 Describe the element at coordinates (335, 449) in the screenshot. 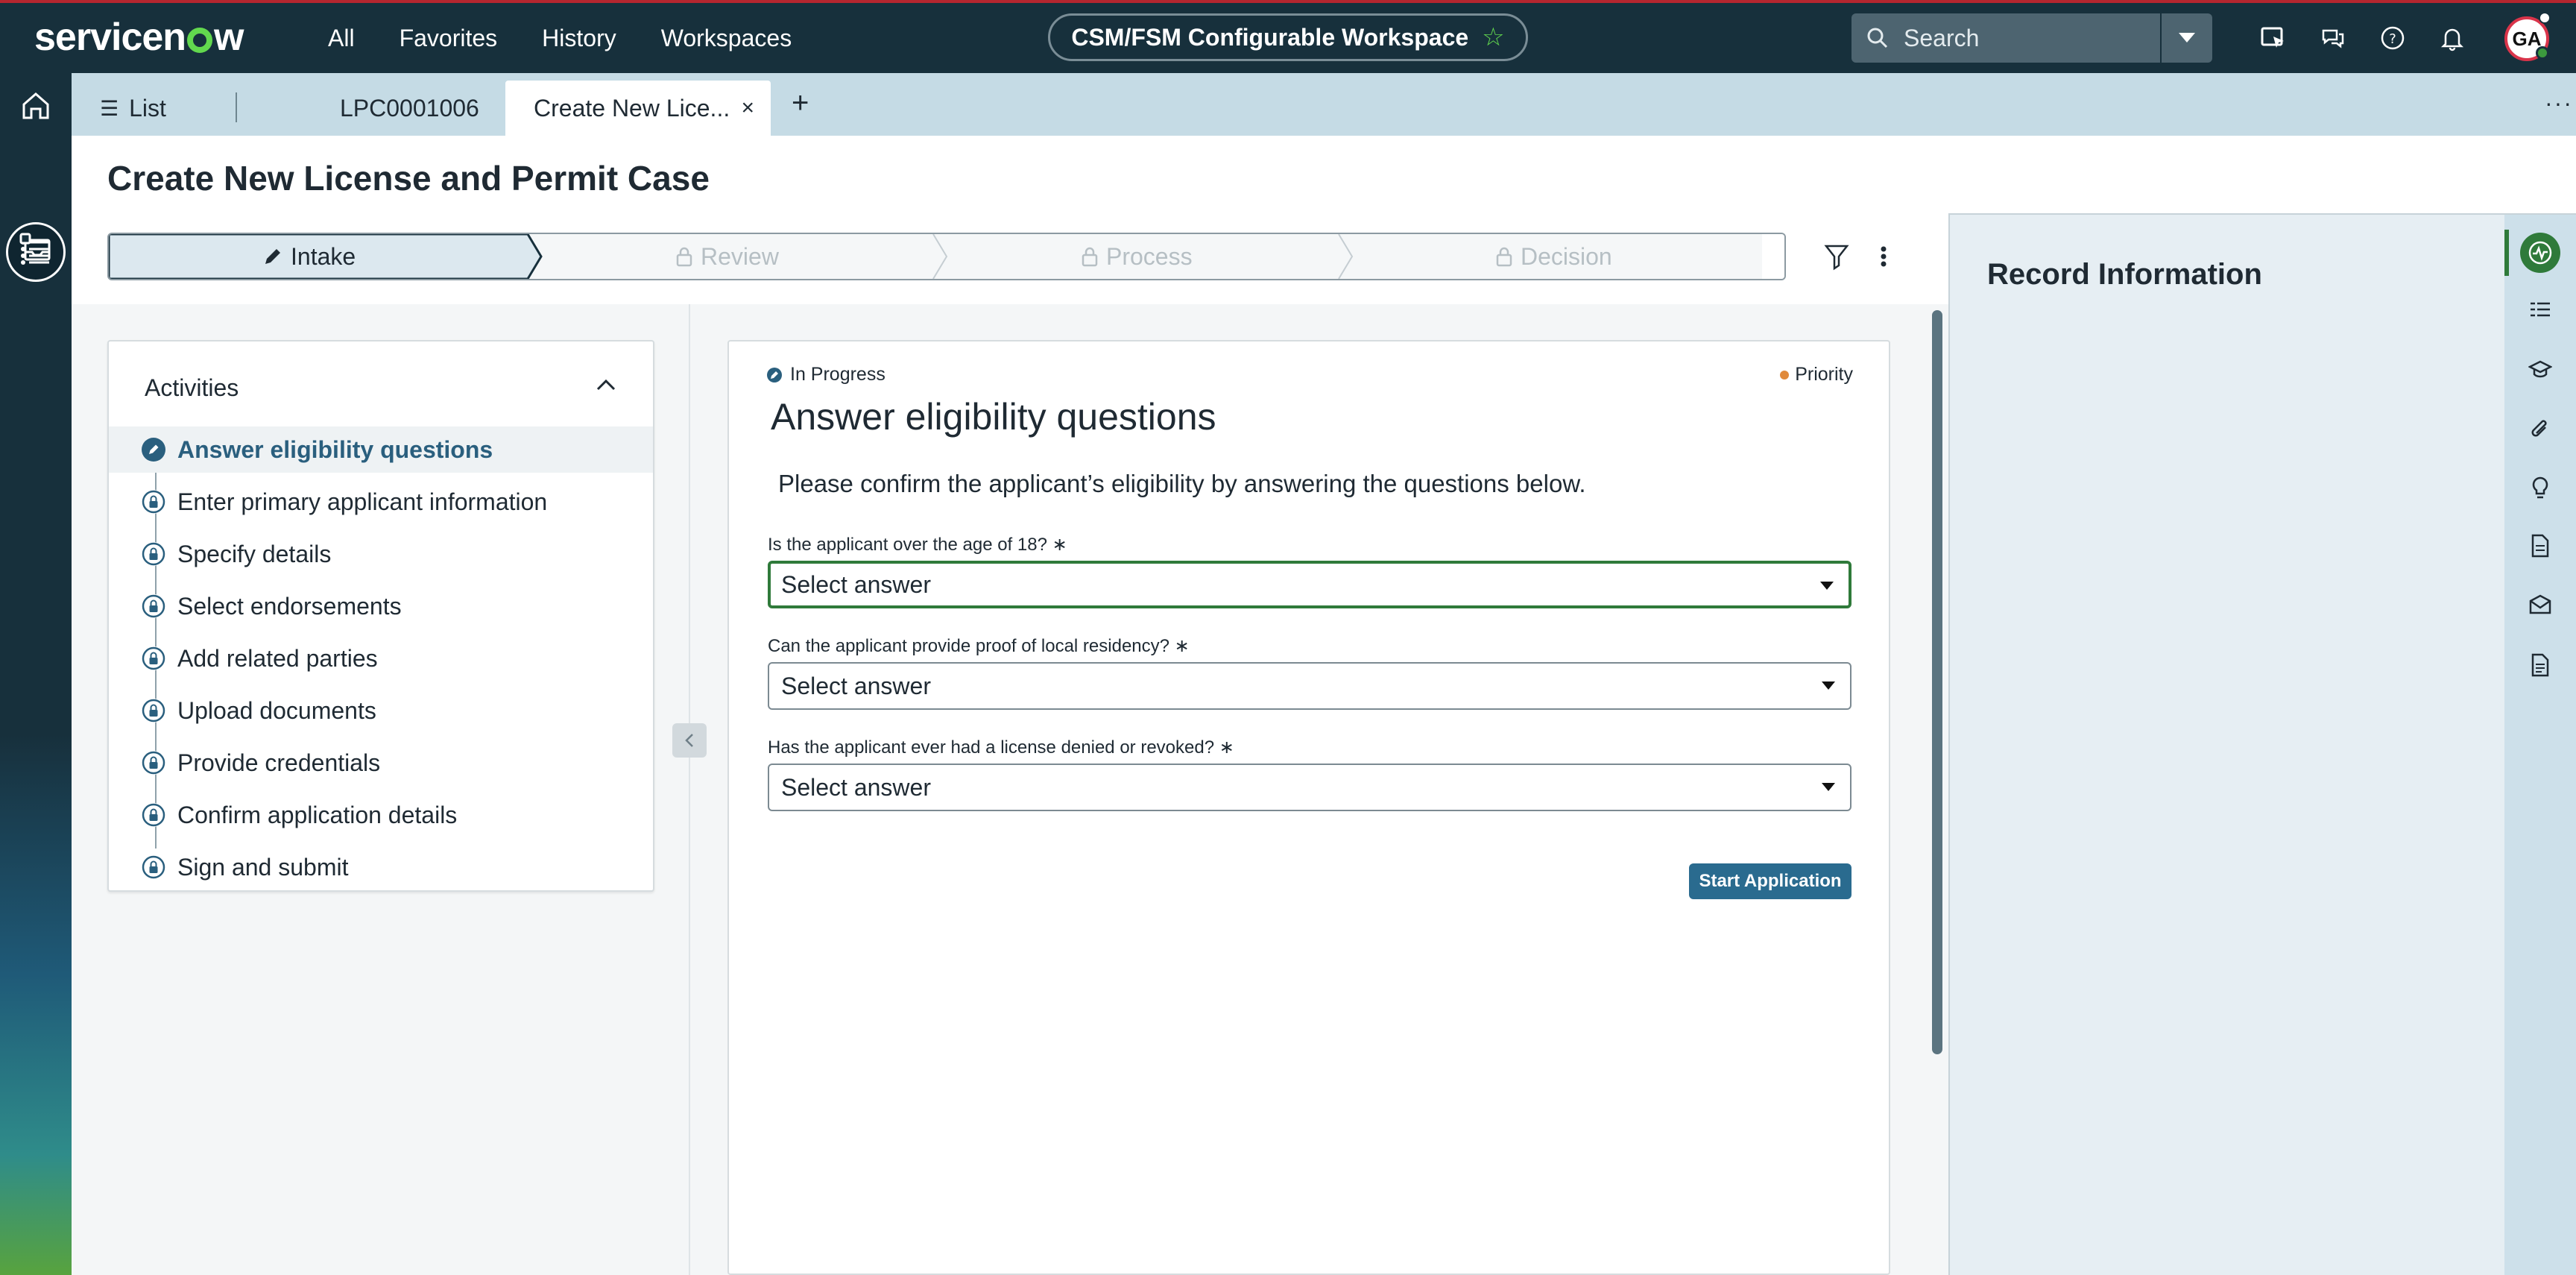

I see `activity-label: Answer eligibility questions` at that location.